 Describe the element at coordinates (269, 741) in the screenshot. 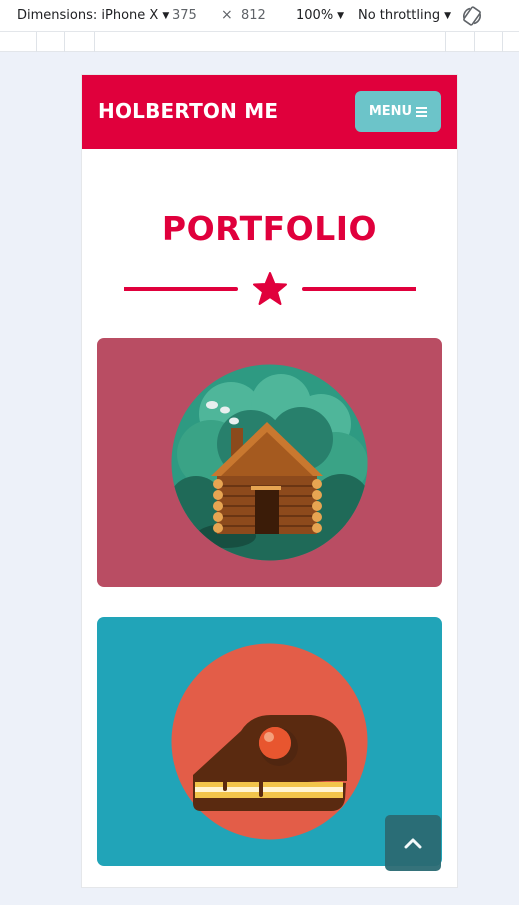

I see `cake-illustration` at that location.